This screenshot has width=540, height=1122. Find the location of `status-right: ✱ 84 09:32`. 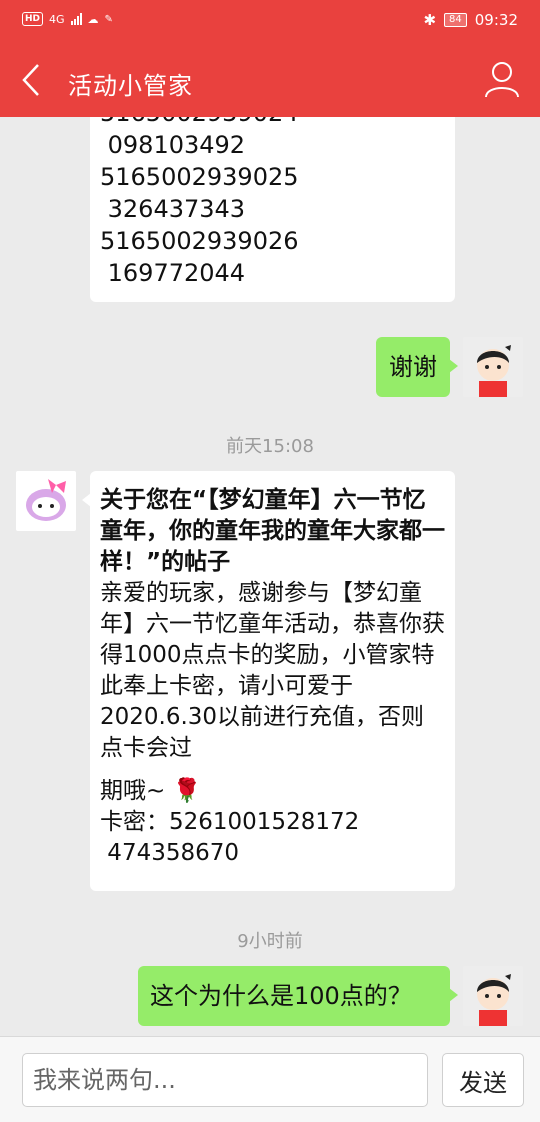

status-right: ✱ 84 09:32 is located at coordinates (470, 20).